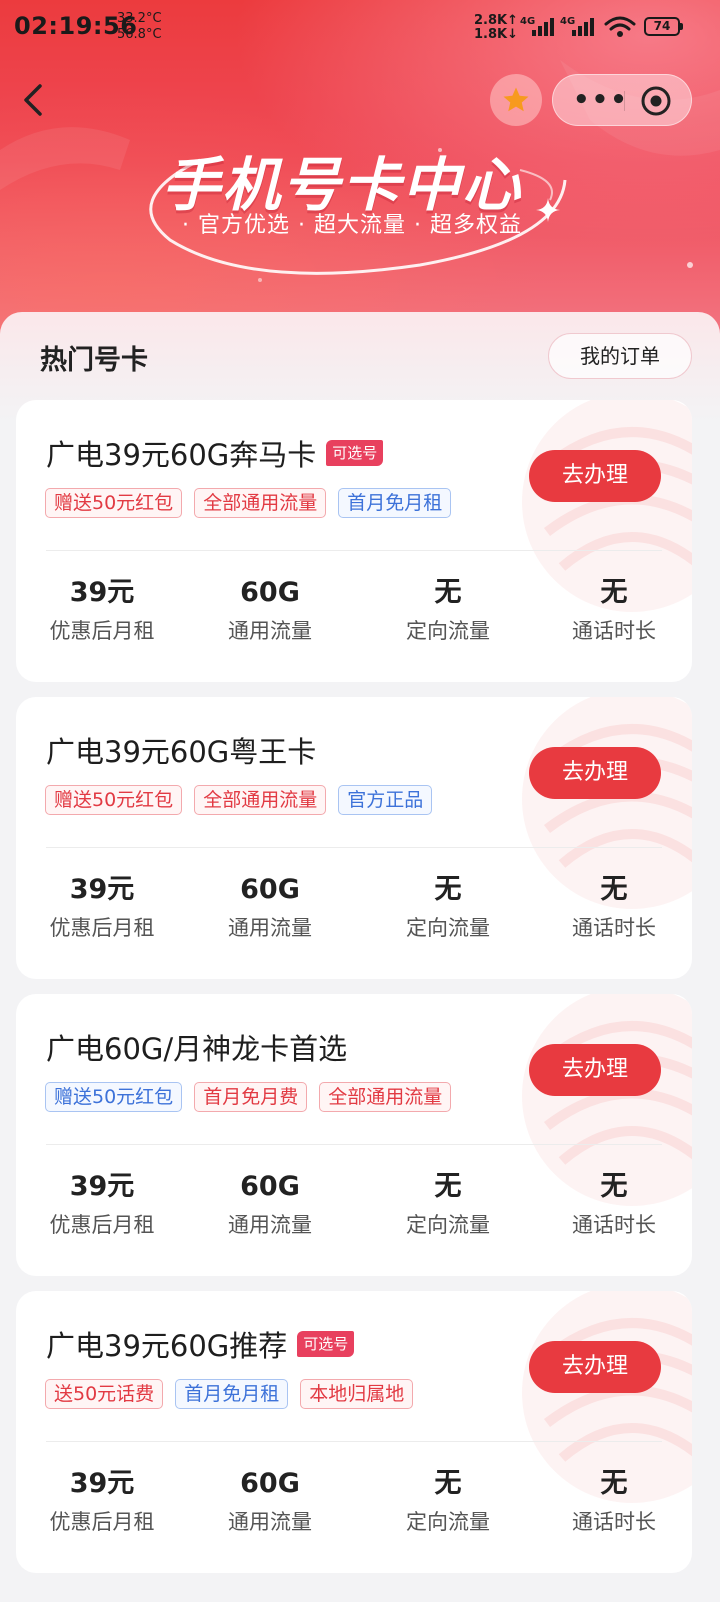 The image size is (720, 1602). I want to click on plan-title: 广电39元60G奔马卡 可选号, so click(215, 453).